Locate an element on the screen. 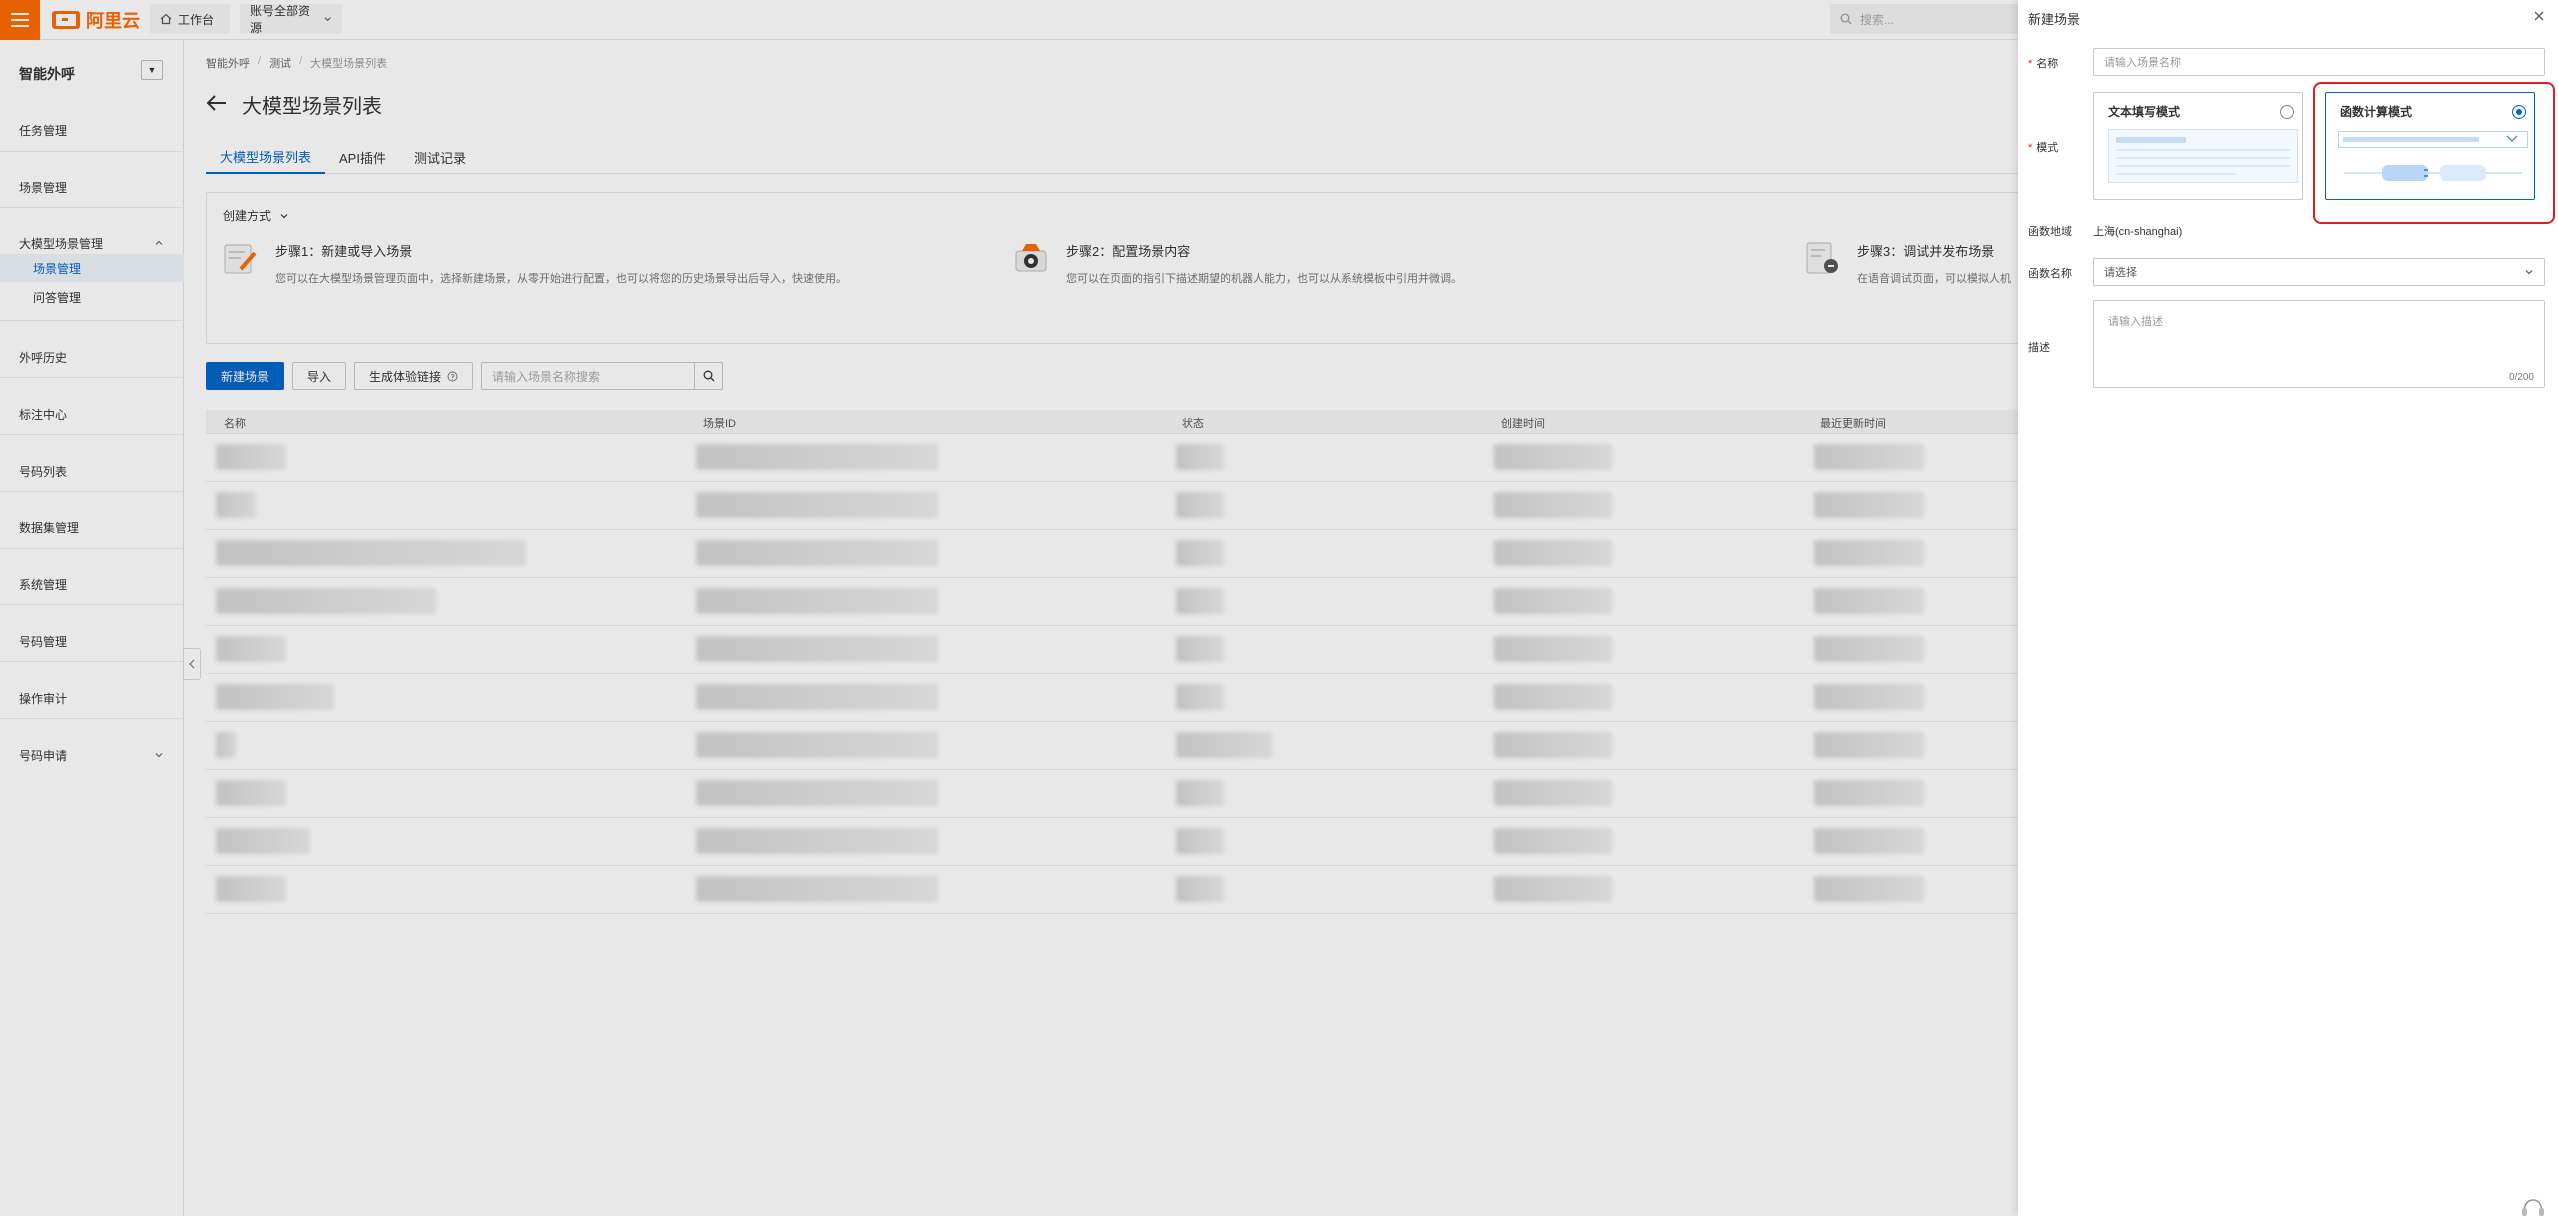 The image size is (2558, 1216). tab-api-plugin: API插件 is located at coordinates (362, 157).